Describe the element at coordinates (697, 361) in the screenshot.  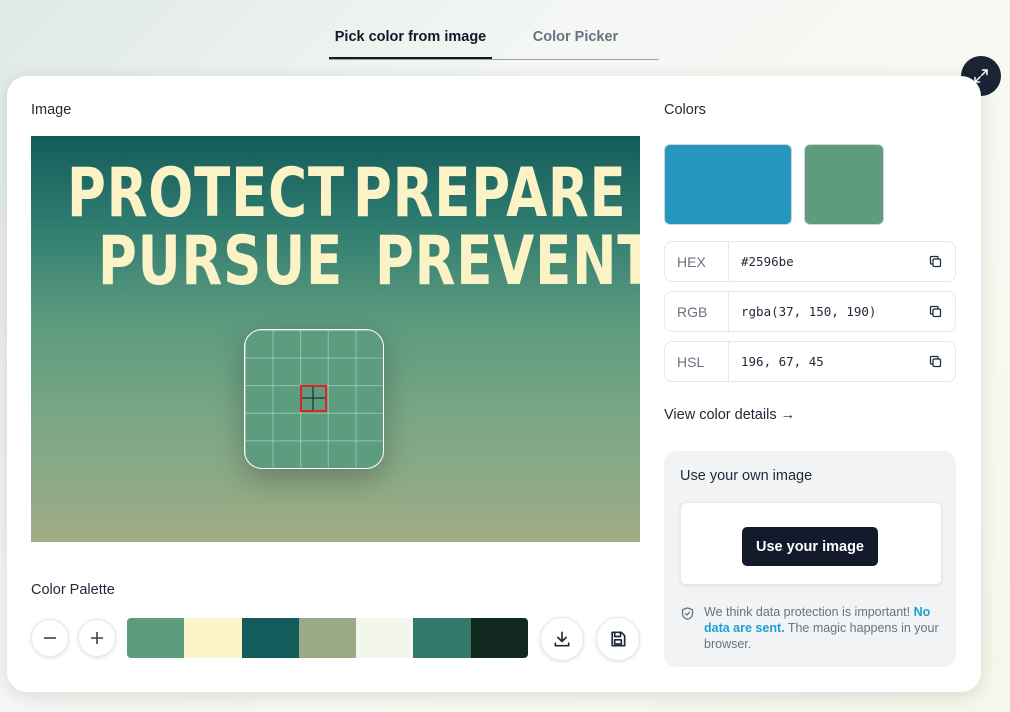
I see `hsl-label: HSL` at that location.